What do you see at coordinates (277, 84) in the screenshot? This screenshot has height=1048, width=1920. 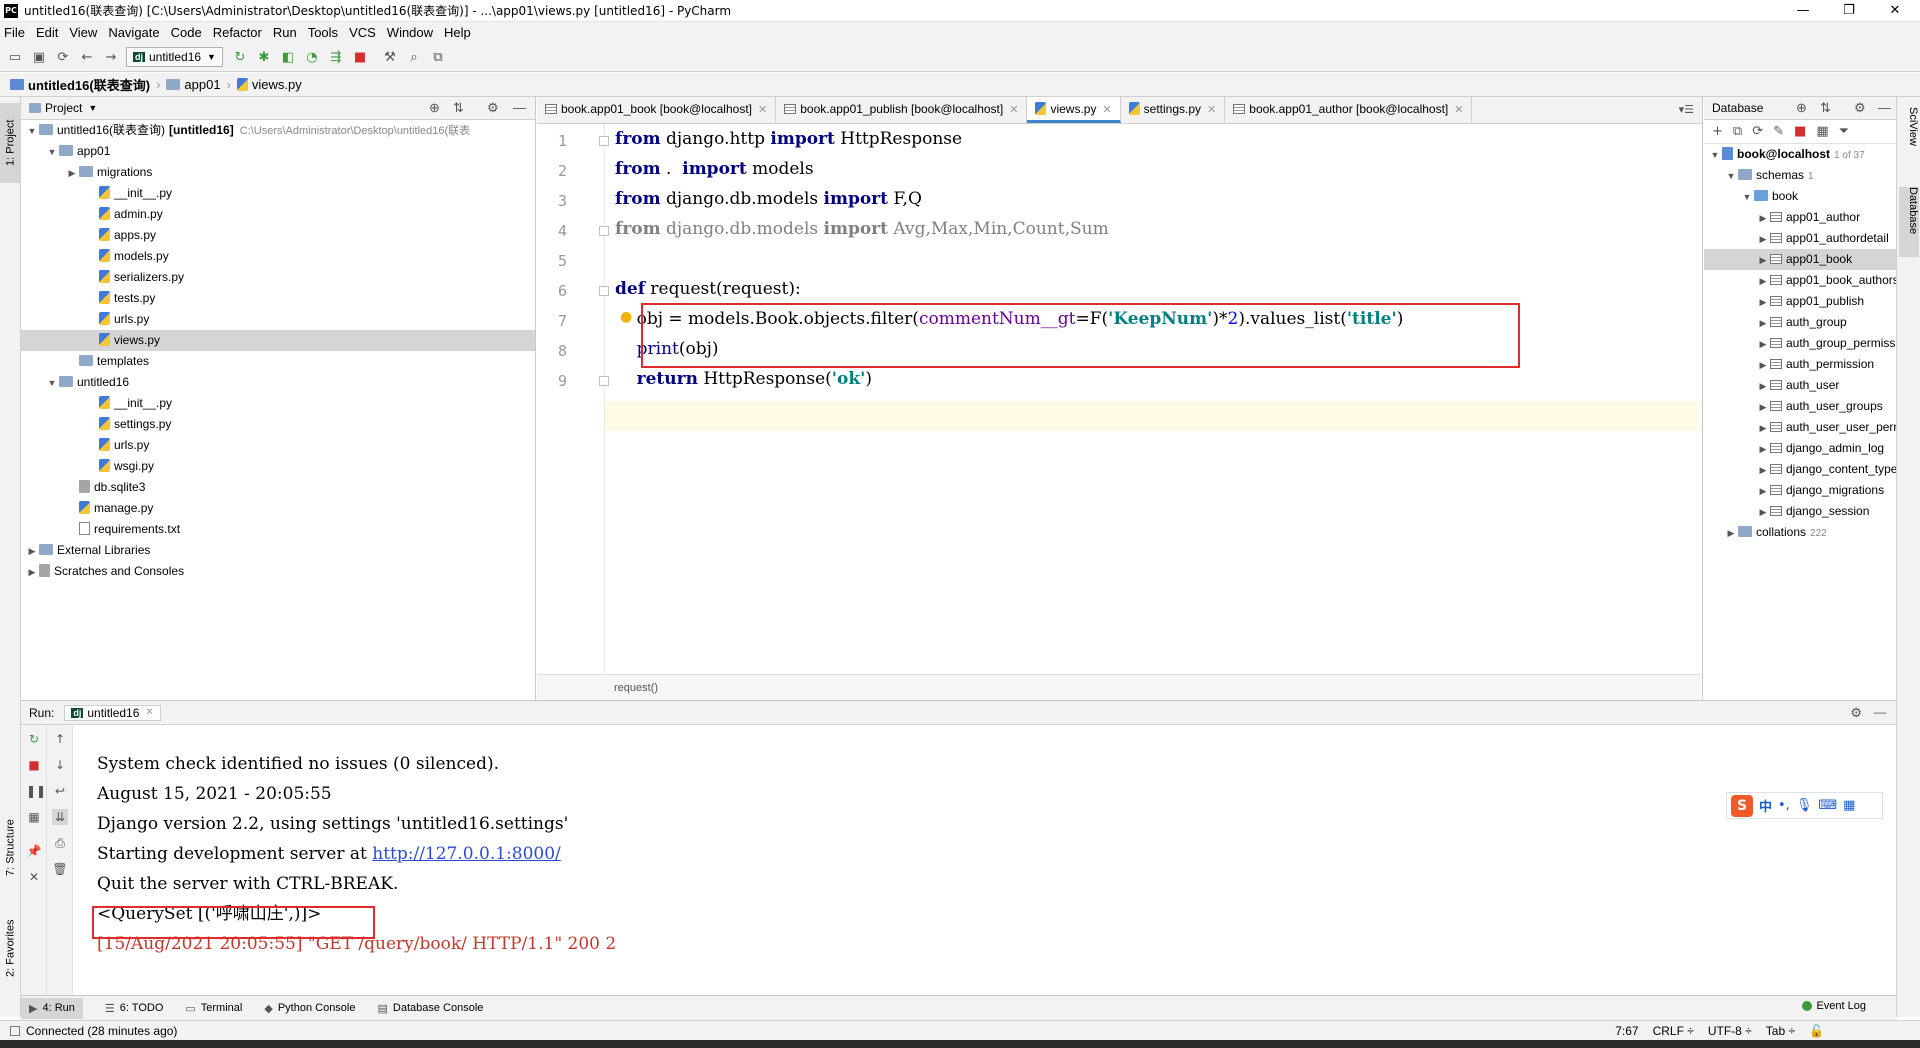 I see `breadcrumb-views: views.py` at bounding box center [277, 84].